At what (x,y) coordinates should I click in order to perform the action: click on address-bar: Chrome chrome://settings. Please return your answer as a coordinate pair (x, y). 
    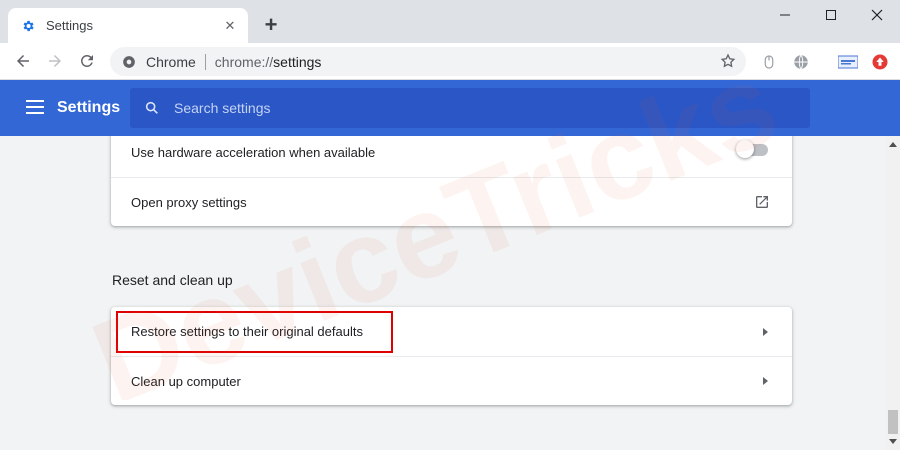
    Looking at the image, I should click on (428, 61).